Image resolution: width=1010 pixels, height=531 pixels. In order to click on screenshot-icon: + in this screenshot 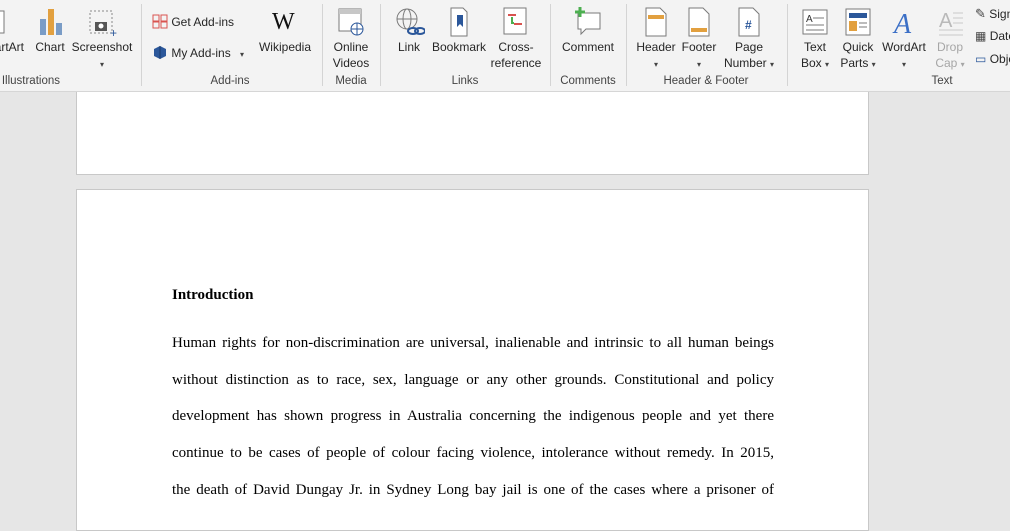, I will do `click(103, 24)`.